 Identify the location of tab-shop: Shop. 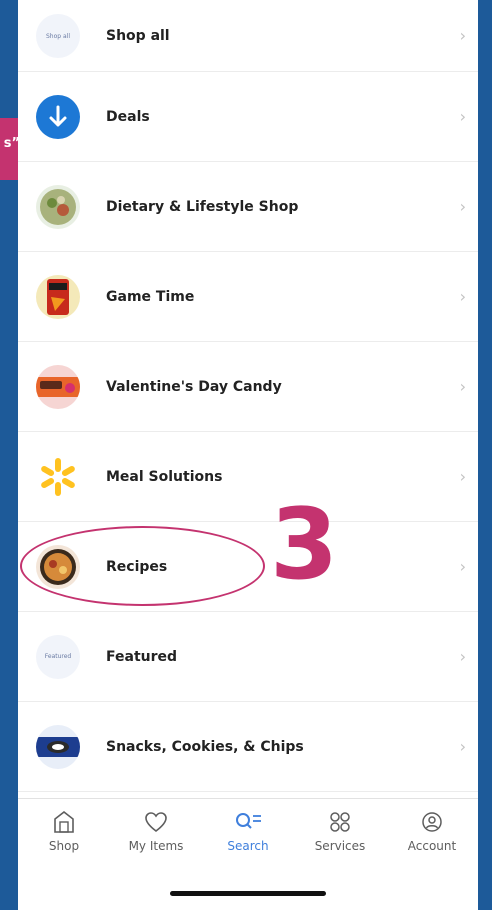
(64, 830).